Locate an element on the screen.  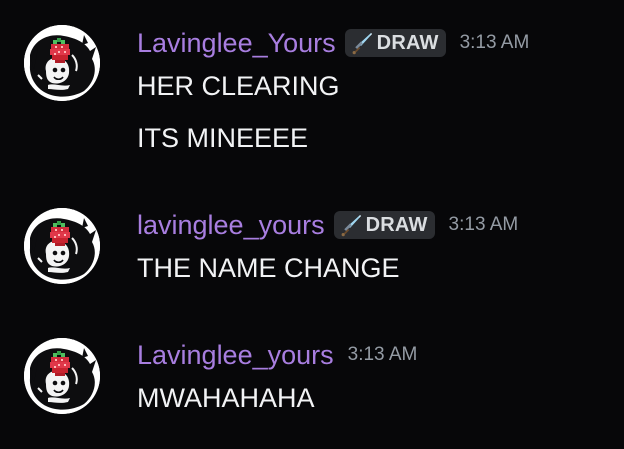
username: lavinglee_yours is located at coordinates (231, 225).